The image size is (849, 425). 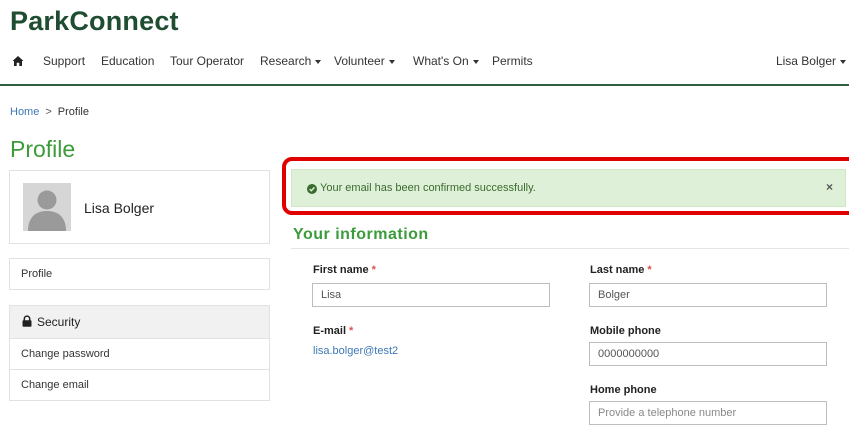 I want to click on last-name-field, so click(x=708, y=295).